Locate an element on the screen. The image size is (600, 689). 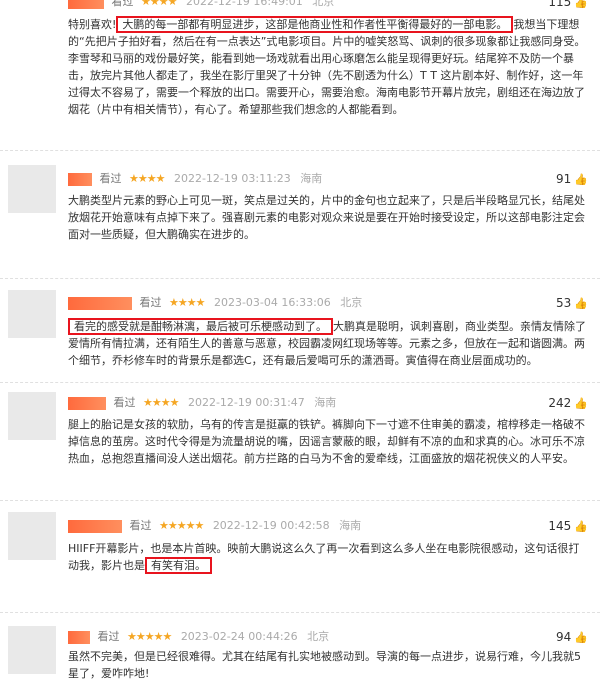
review-meta: 看过 ★★★★ 2022-12-19 16:49:01 北京 is located at coordinates (201, 5).